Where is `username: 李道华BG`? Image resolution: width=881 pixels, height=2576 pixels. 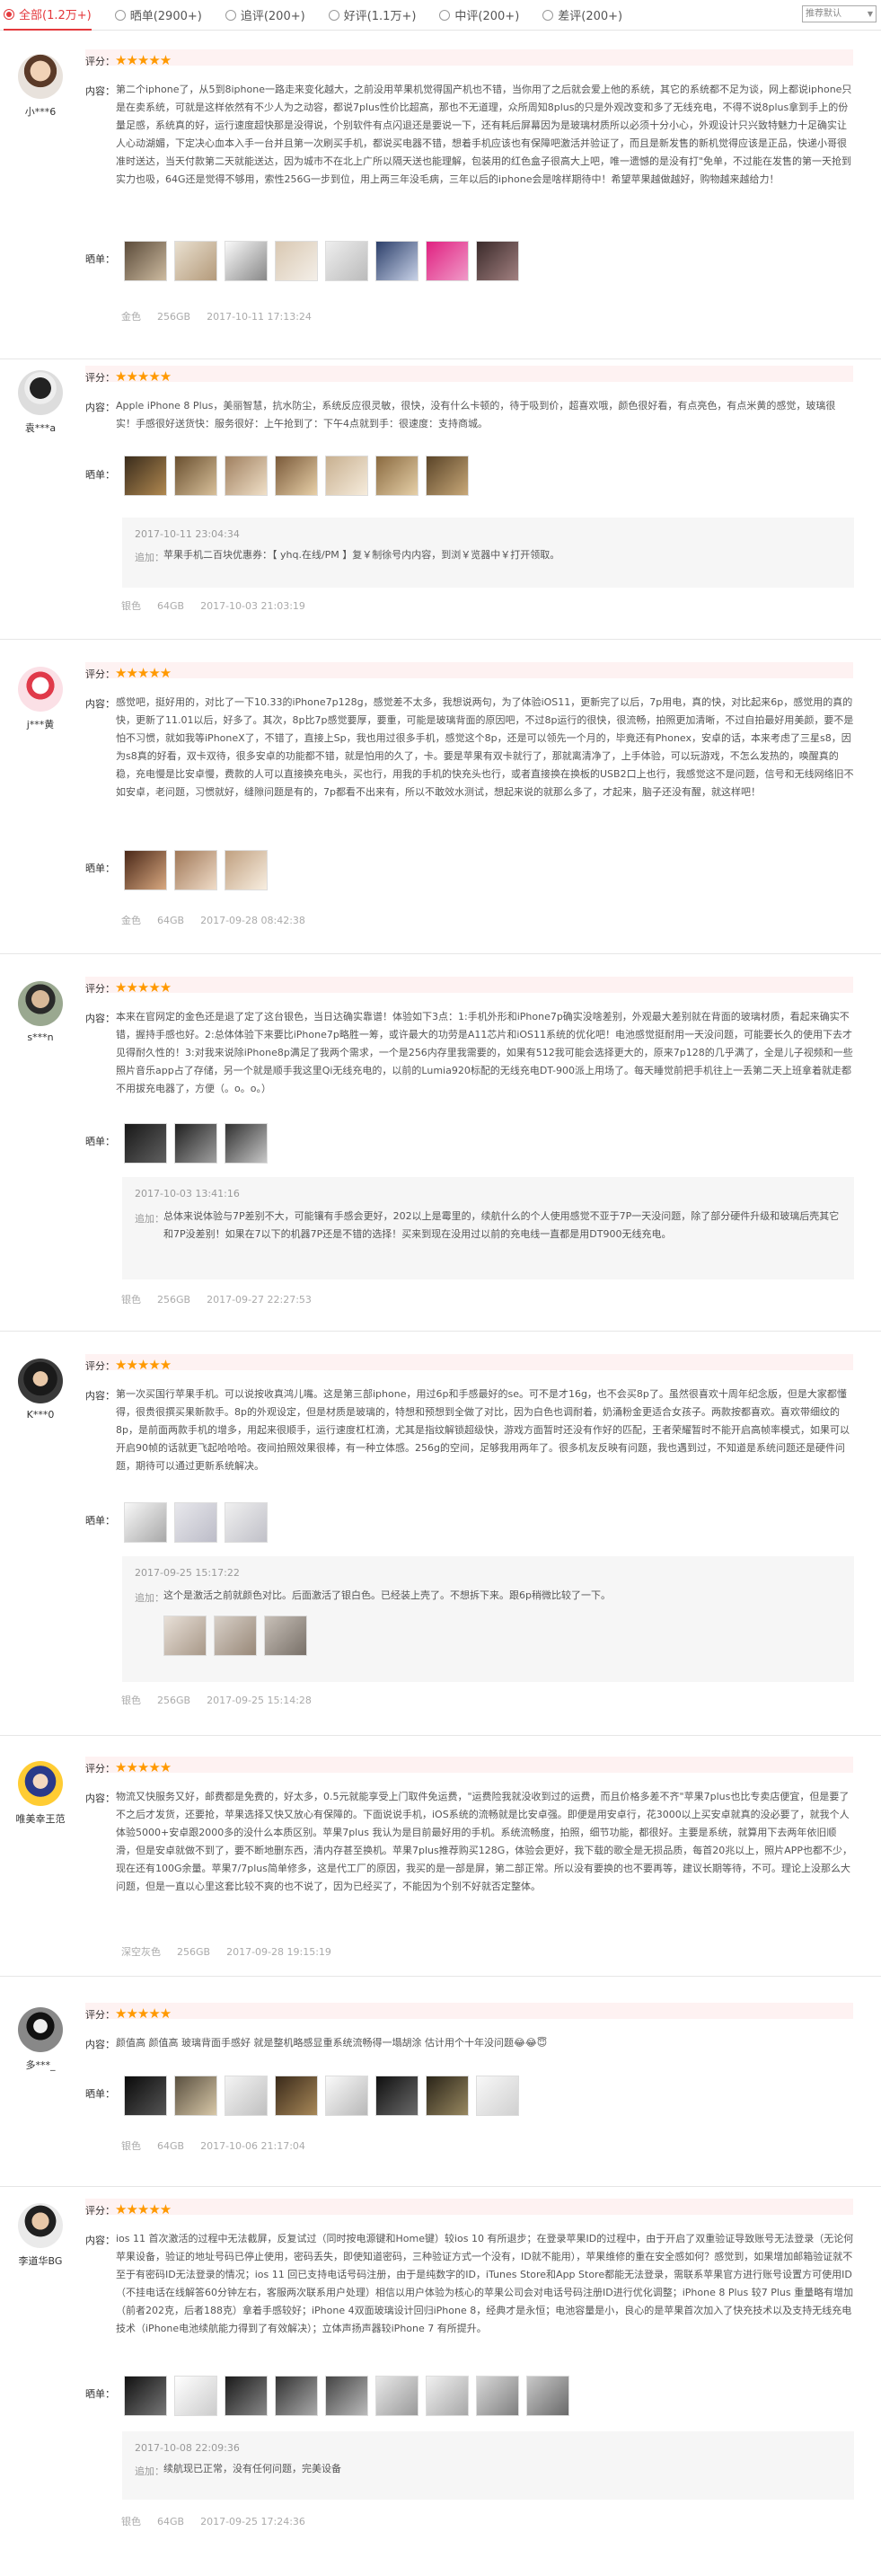
username: 李道华BG is located at coordinates (41, 2261).